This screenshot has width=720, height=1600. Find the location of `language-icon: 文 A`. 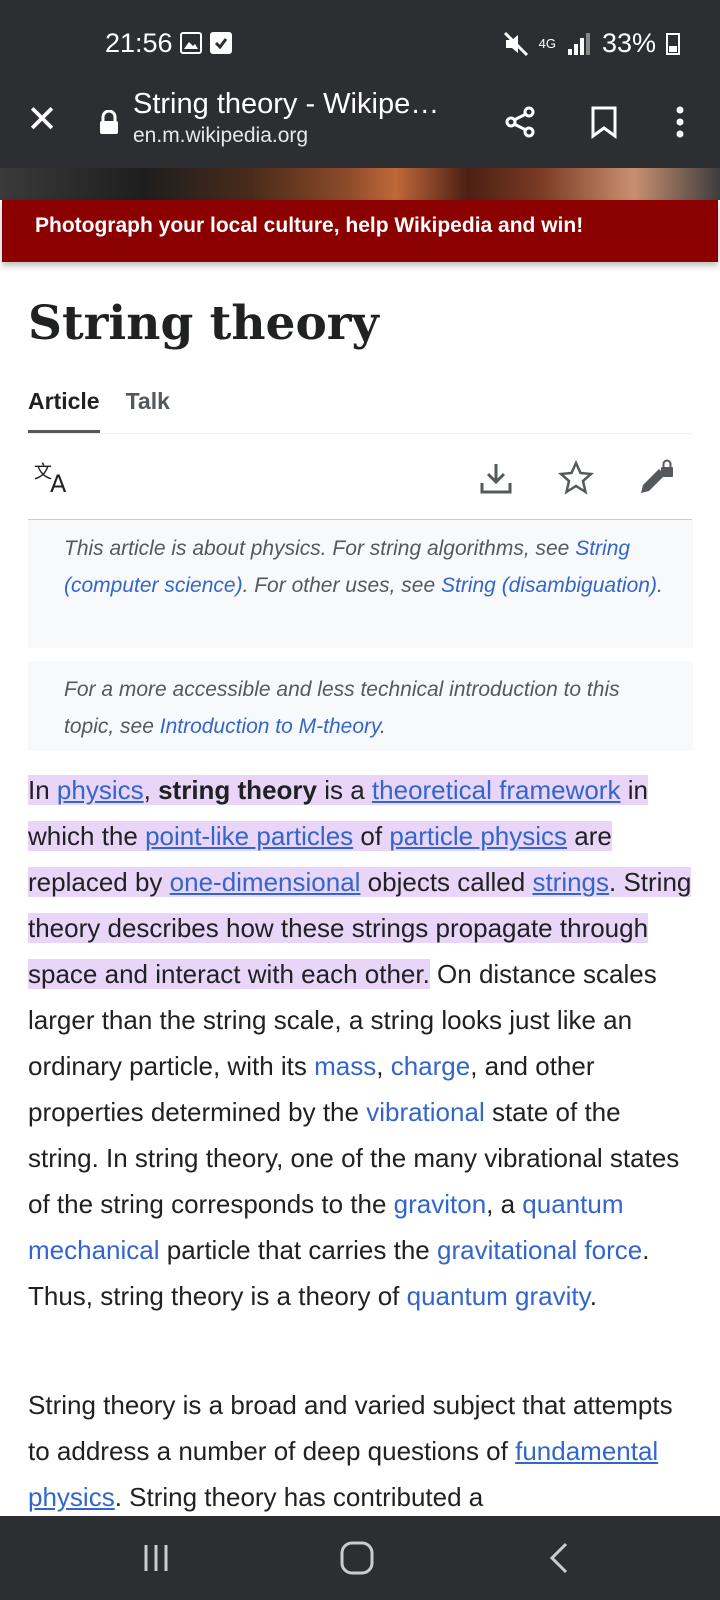

language-icon: 文 A is located at coordinates (54, 478).